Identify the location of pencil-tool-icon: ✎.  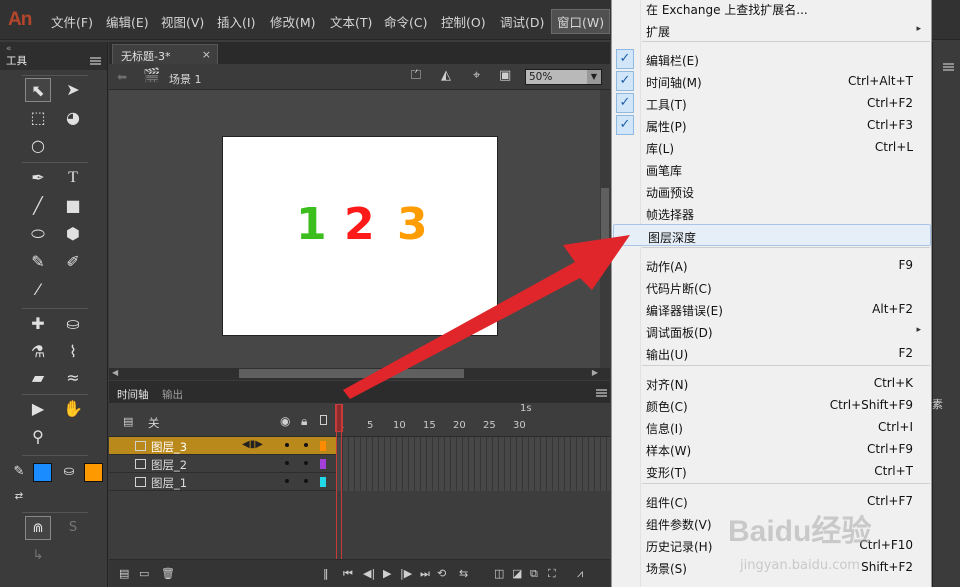
(38, 262).